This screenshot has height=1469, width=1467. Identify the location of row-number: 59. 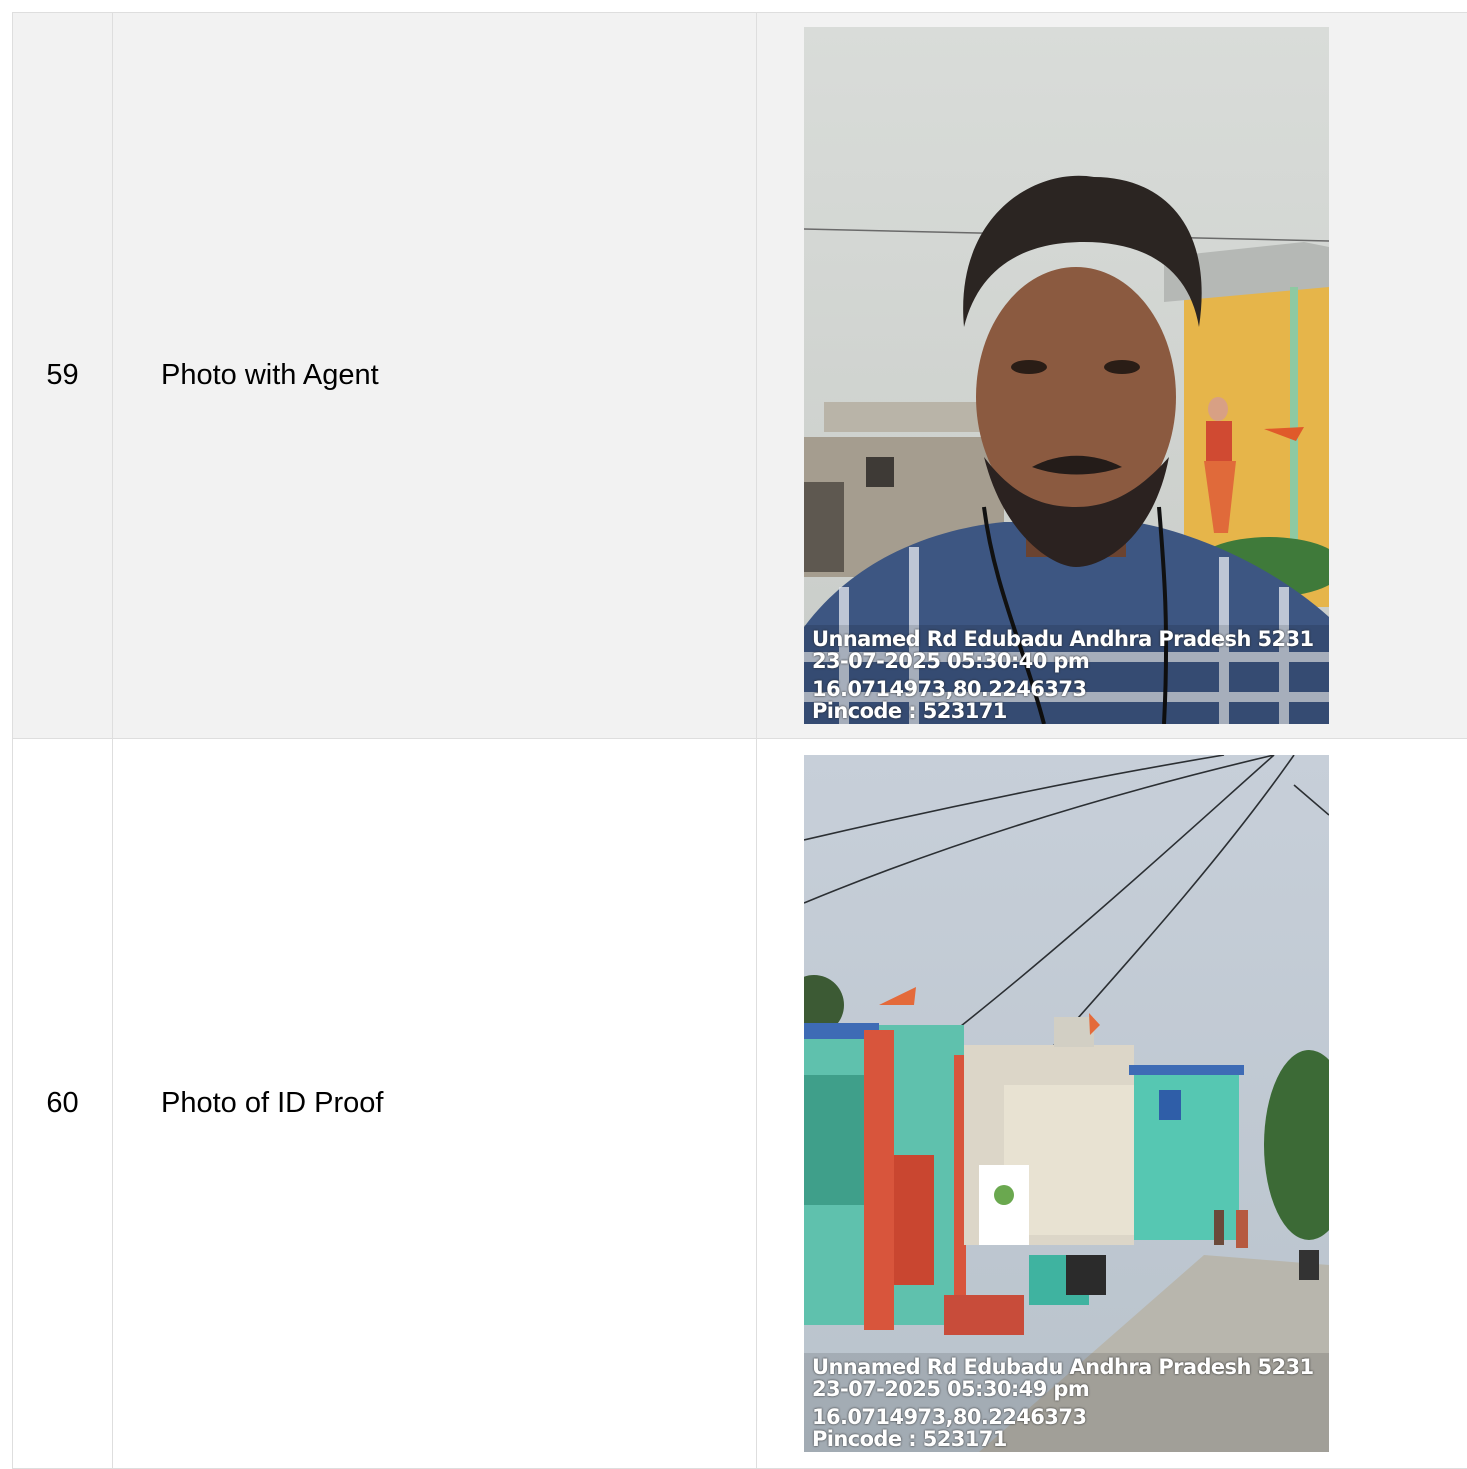
(63, 376).